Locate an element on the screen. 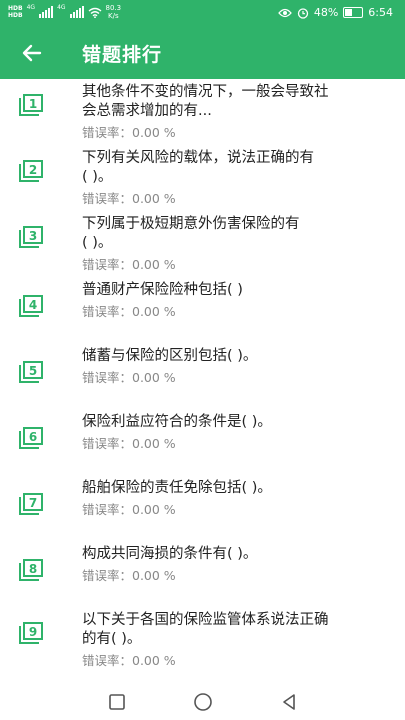 This screenshot has width=405, height=720. status-right: 48% 6:54 is located at coordinates (335, 12).